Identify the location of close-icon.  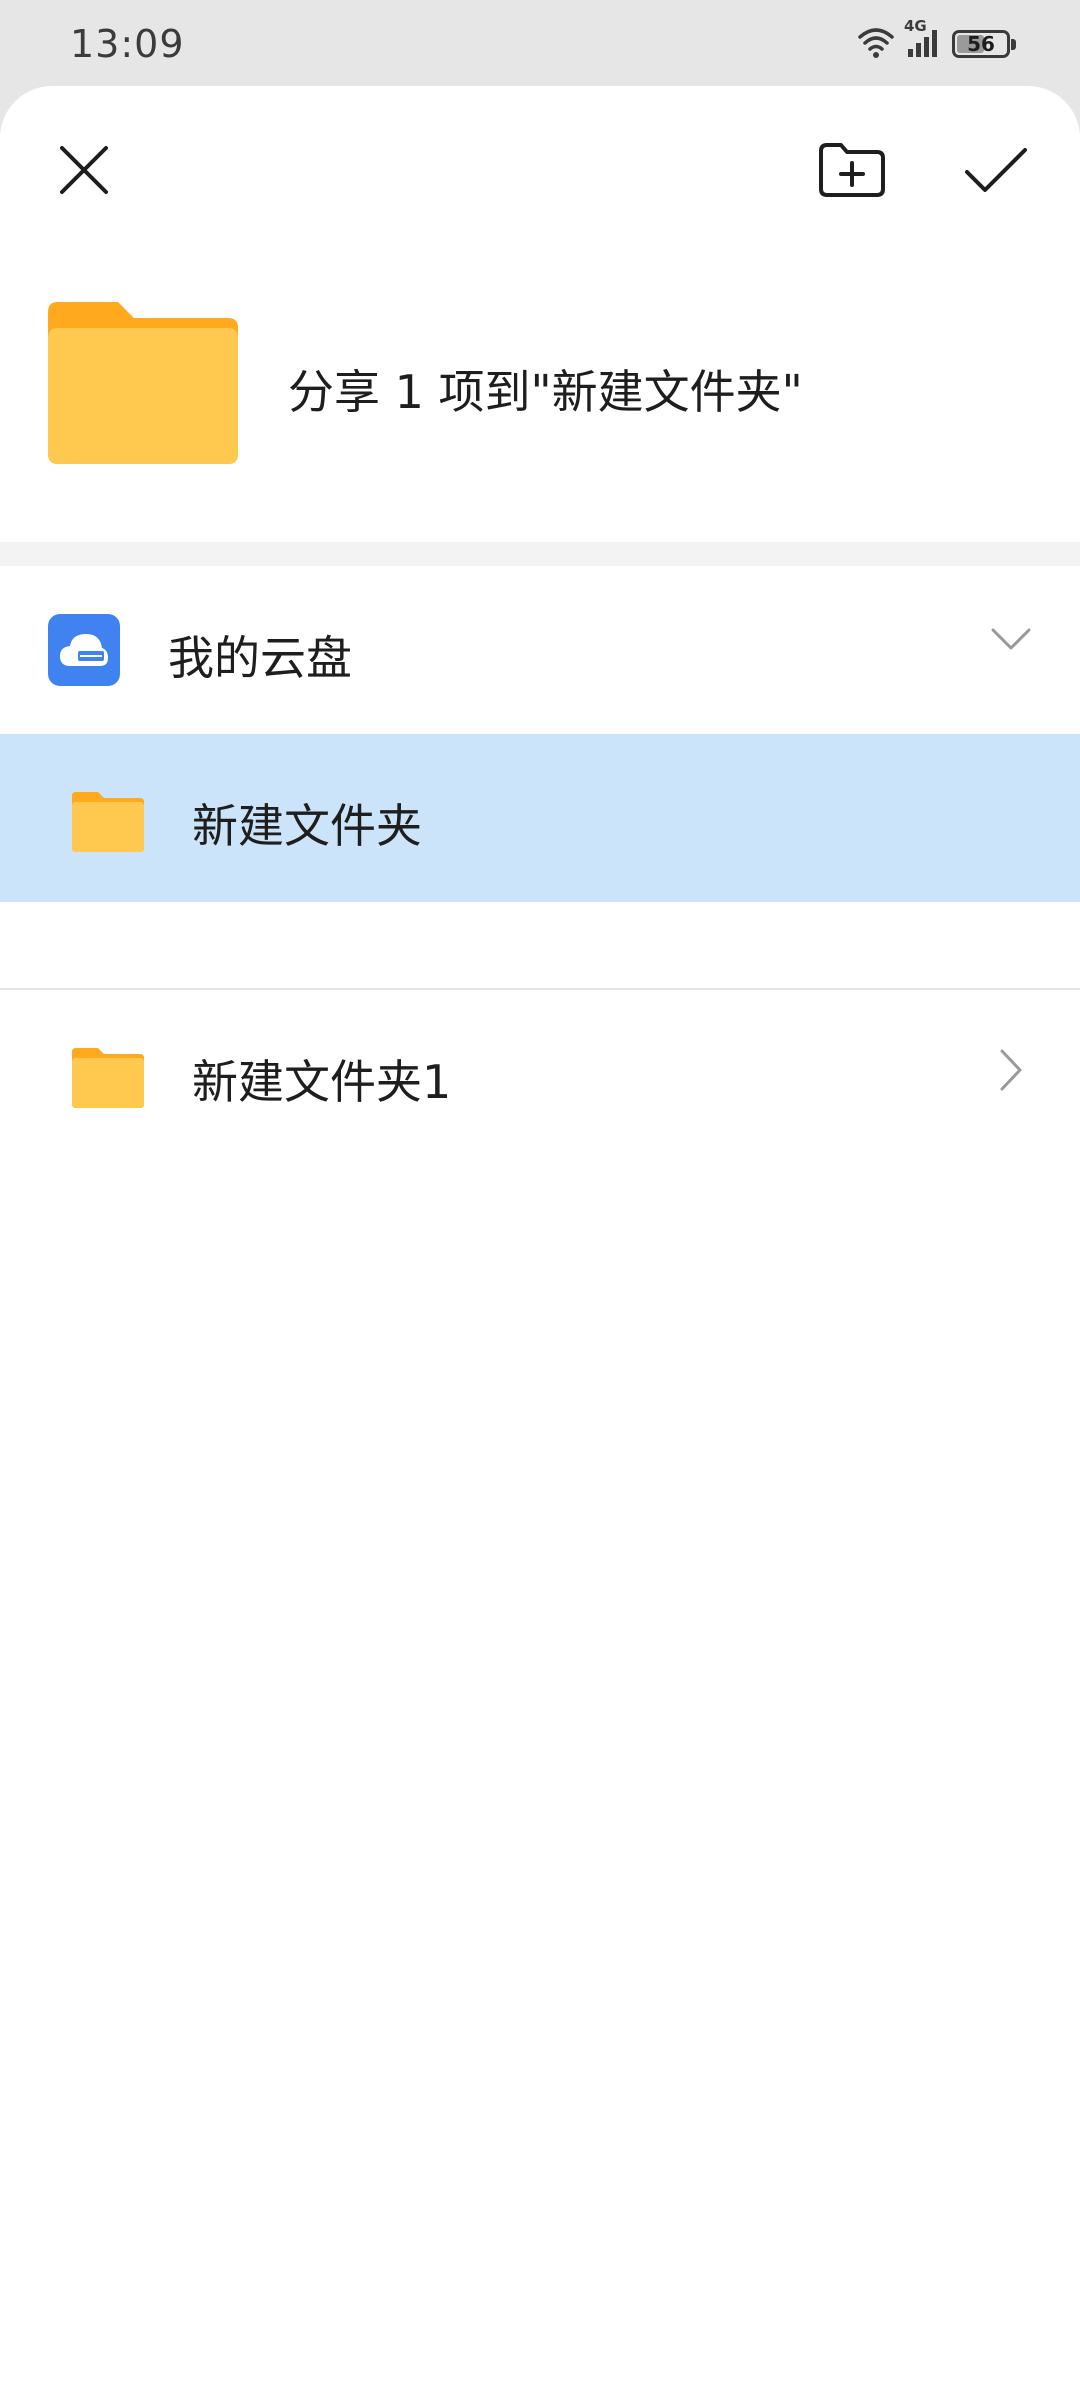
(84, 170).